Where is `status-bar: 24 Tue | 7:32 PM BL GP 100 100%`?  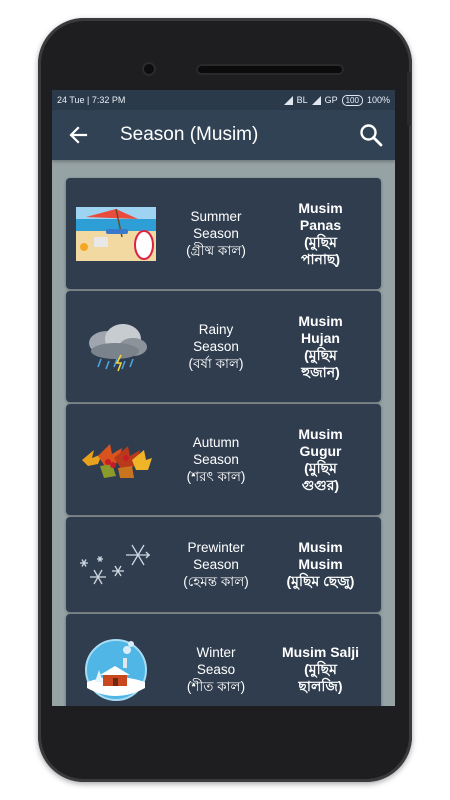
status-bar: 24 Tue | 7:32 PM BL GP 100 100% is located at coordinates (223, 100).